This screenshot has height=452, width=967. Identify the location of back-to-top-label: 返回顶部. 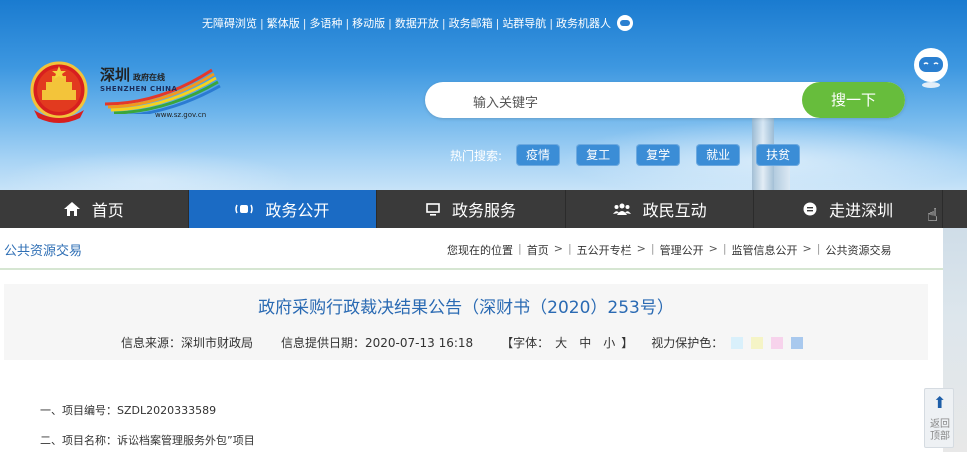
(940, 430).